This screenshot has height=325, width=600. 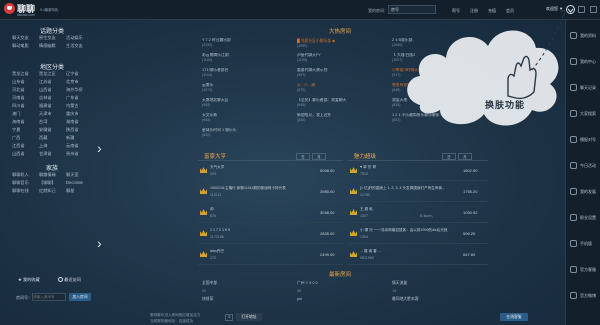 What do you see at coordinates (204, 291) in the screenshot?
I see `new-room-item: 20` at bounding box center [204, 291].